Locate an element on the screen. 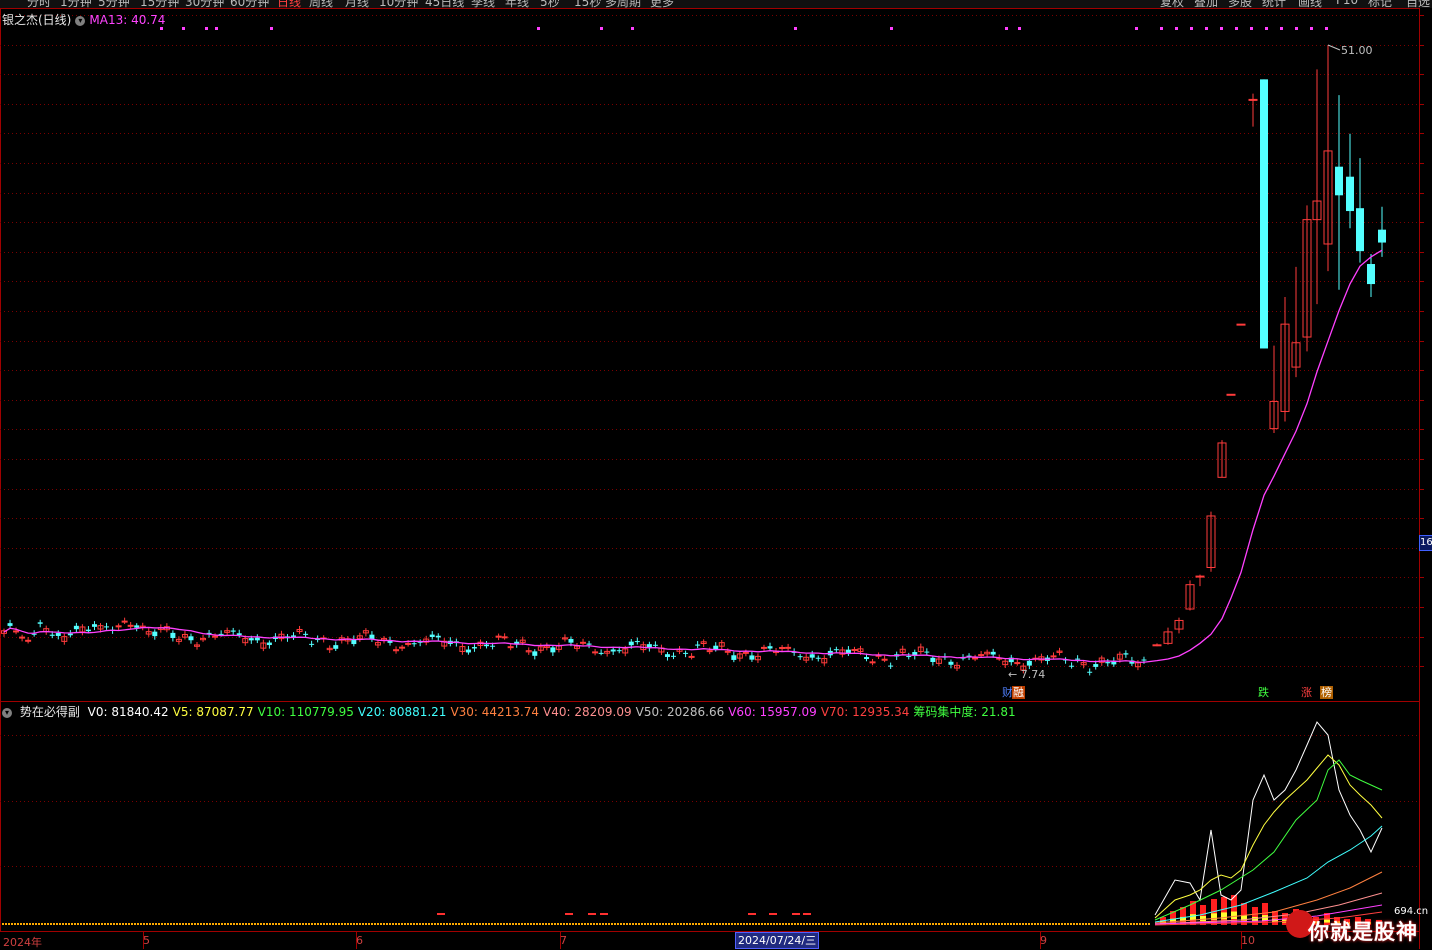 This screenshot has width=1432, height=950. indicator-volume-bar-inner is located at coordinates (1193, 917).